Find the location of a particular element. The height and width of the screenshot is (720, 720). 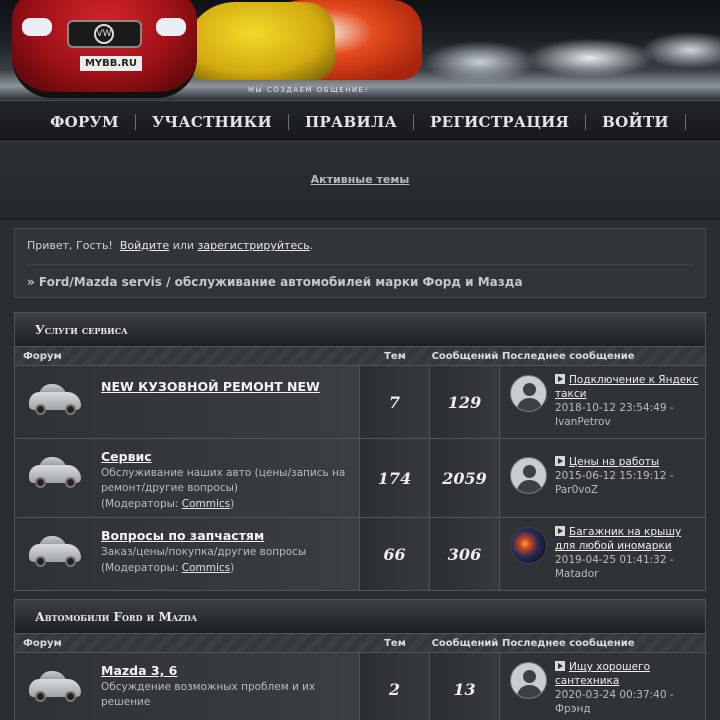

nav-login: ВОЙТИ is located at coordinates (635, 122).